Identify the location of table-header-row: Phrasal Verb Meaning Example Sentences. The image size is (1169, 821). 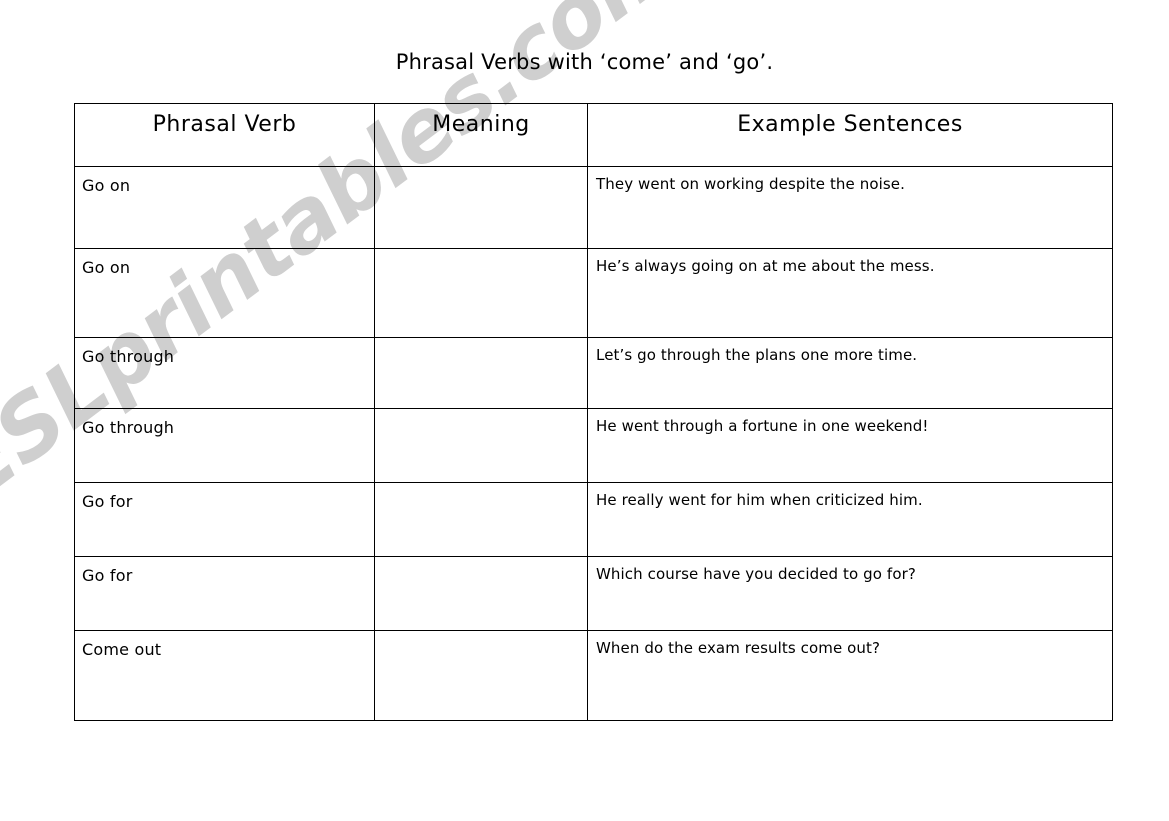
(593, 135).